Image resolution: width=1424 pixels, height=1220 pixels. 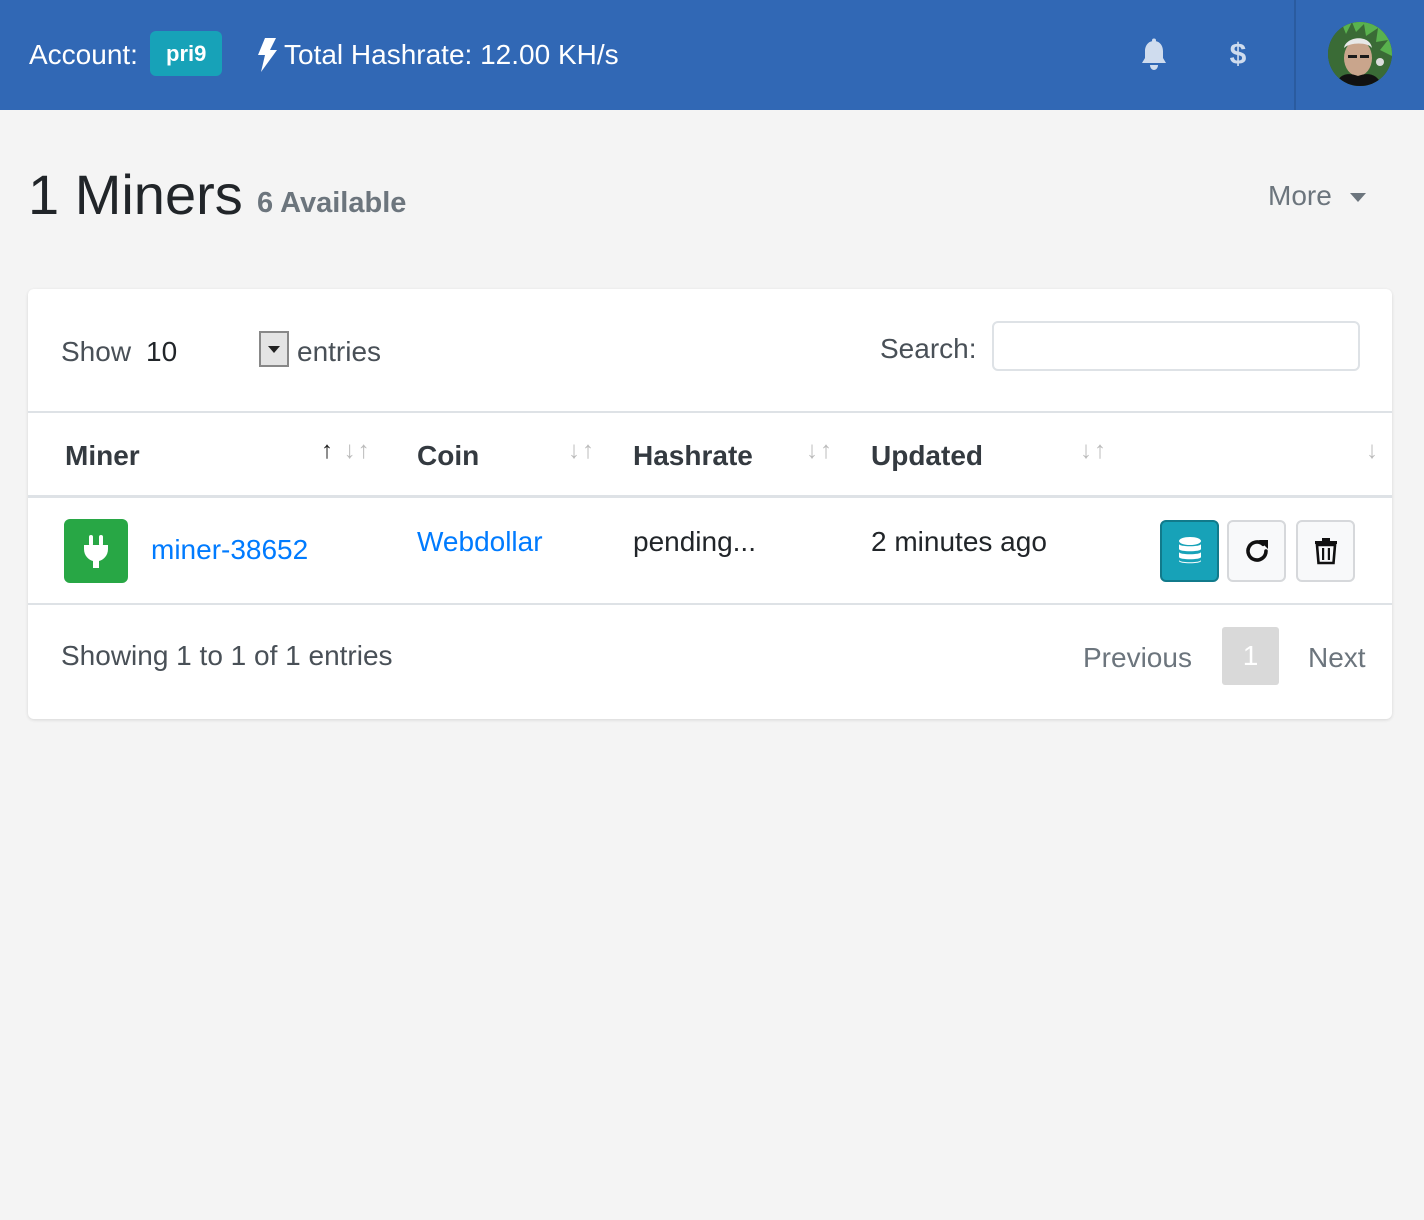 I want to click on delete-button, so click(x=1325, y=551).